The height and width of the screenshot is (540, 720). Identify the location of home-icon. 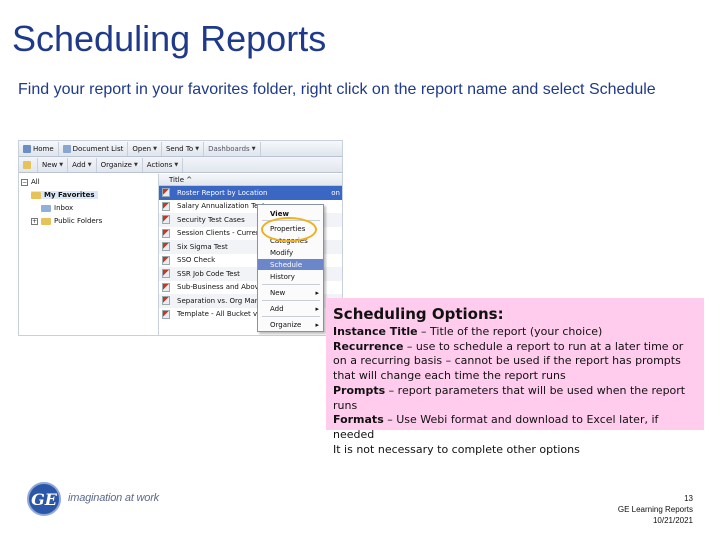
(27, 148).